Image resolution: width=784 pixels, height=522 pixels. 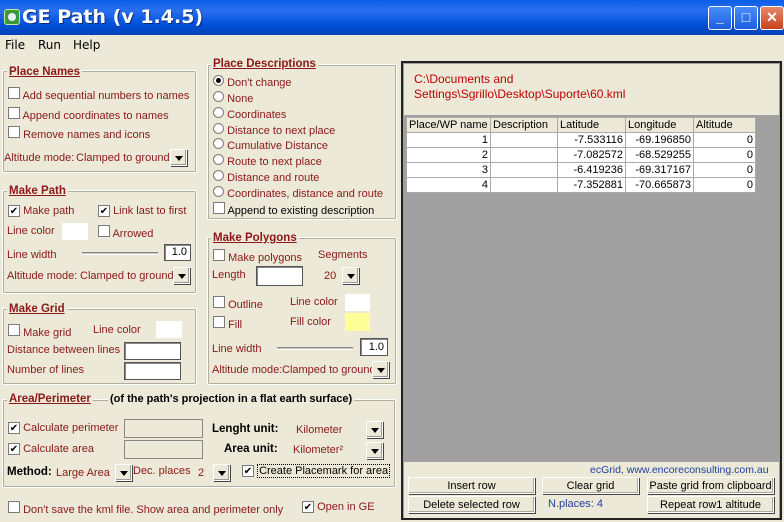 What do you see at coordinates (374, 347) in the screenshot?
I see `poly-width-value: 1.0` at bounding box center [374, 347].